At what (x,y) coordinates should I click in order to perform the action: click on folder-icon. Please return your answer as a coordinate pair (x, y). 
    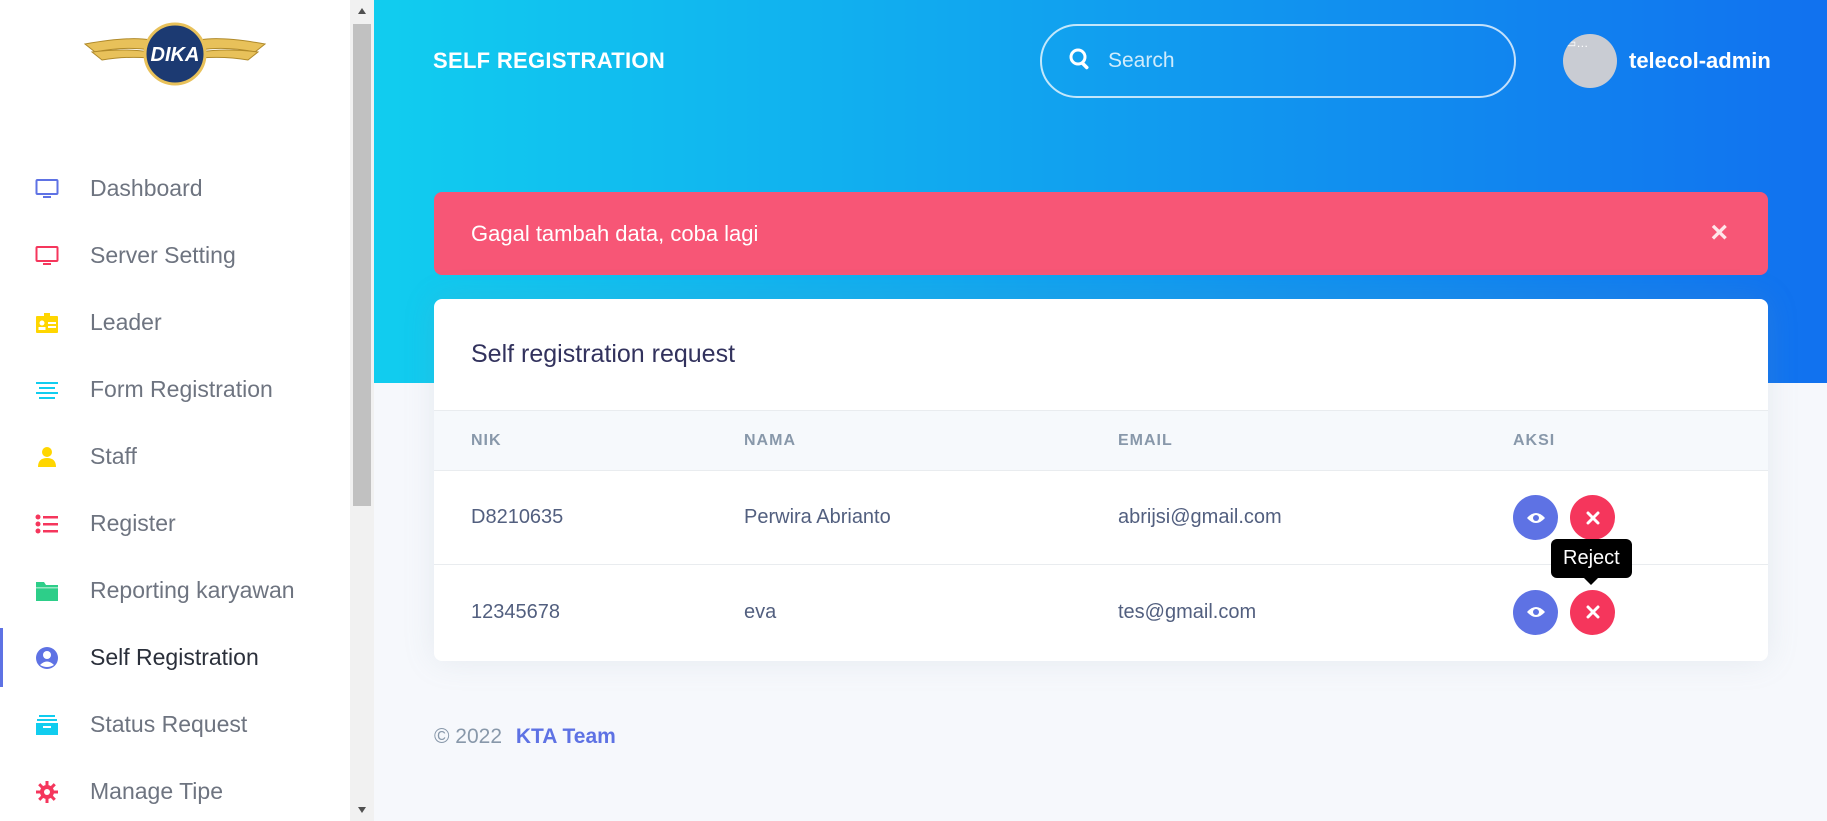
    Looking at the image, I should click on (47, 591).